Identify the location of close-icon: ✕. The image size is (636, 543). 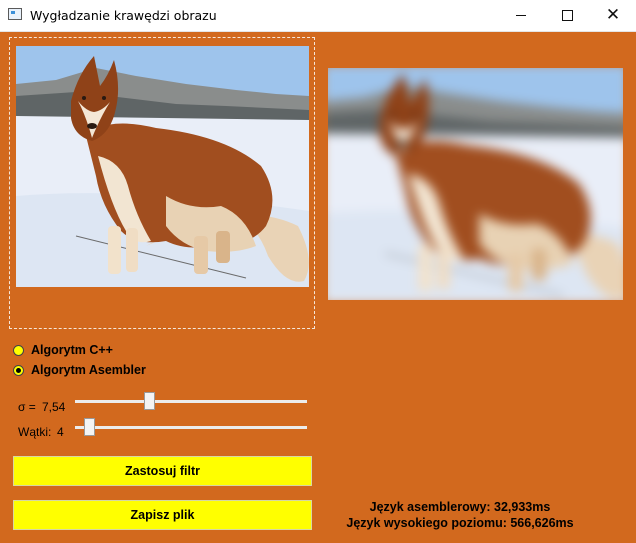
(613, 15).